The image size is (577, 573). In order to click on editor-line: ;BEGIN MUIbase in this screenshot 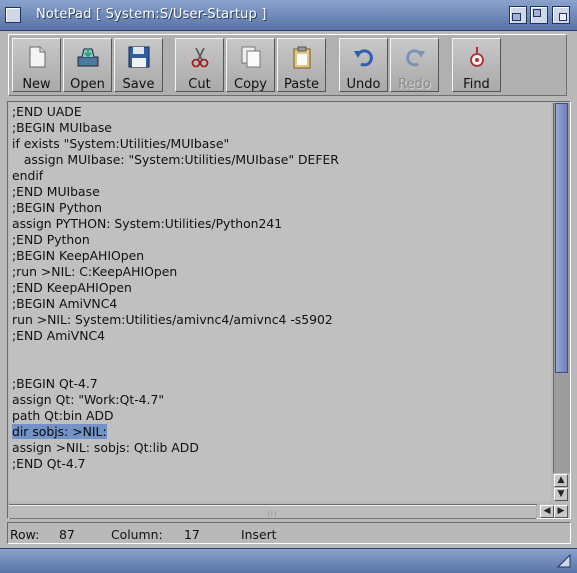, I will do `click(62, 127)`.